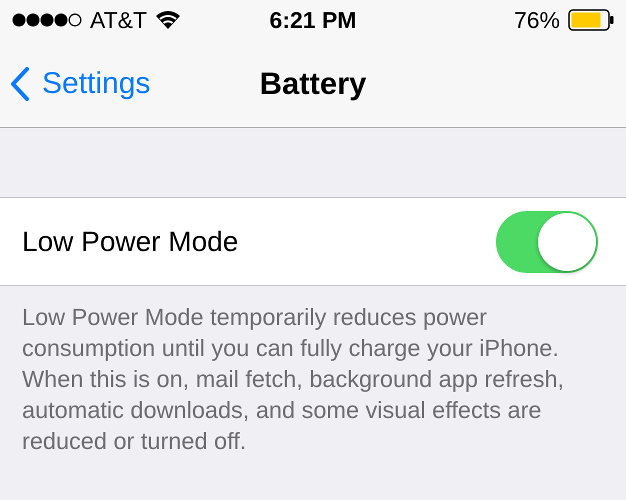 The width and height of the screenshot is (626, 500). I want to click on wifi-icon, so click(168, 20).